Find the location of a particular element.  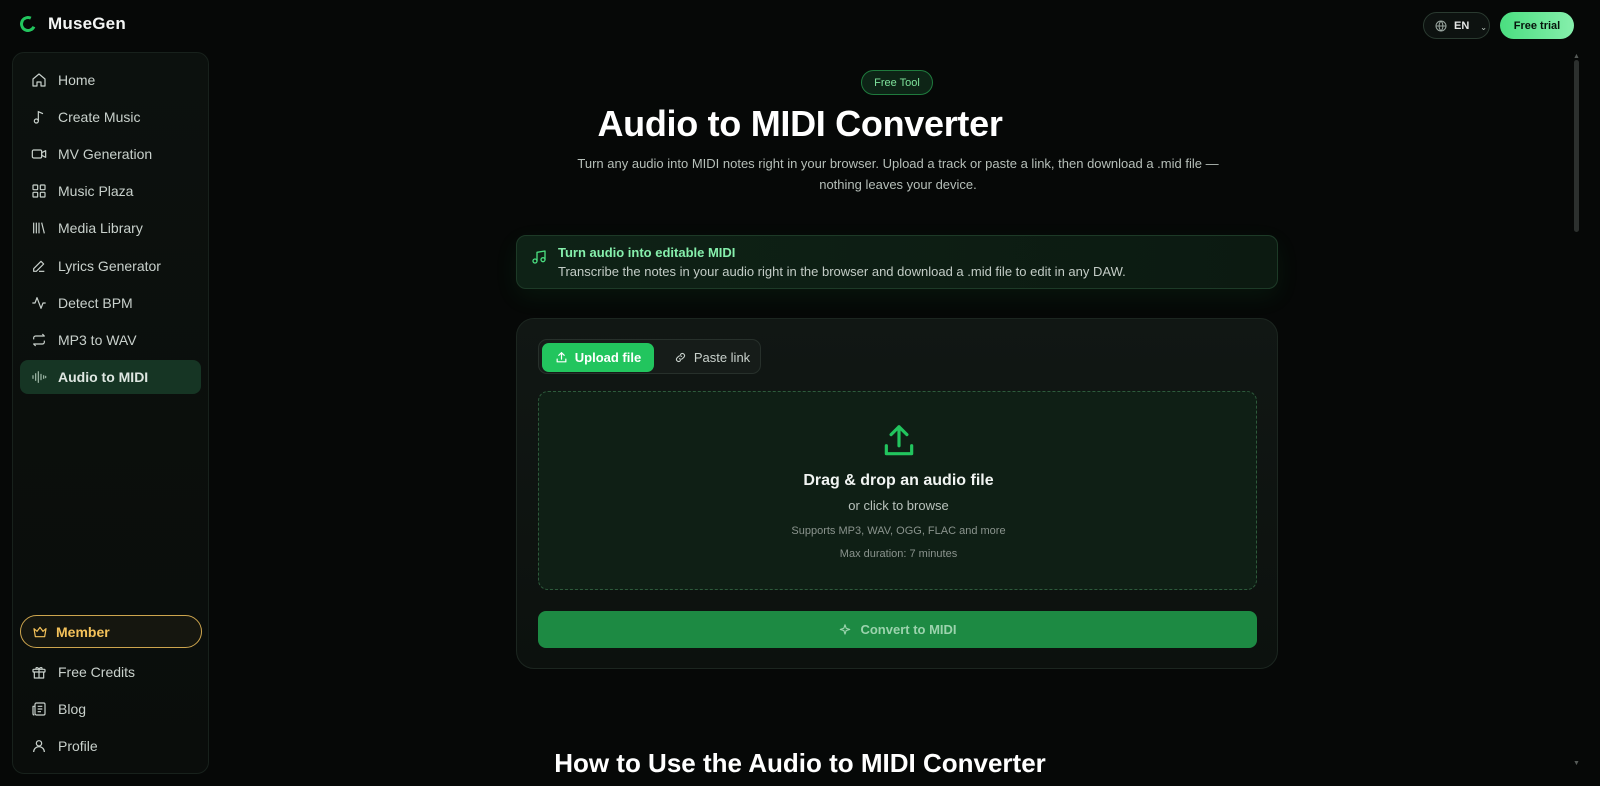

sidebar-item-label: Lyrics Generator is located at coordinates (109, 266).